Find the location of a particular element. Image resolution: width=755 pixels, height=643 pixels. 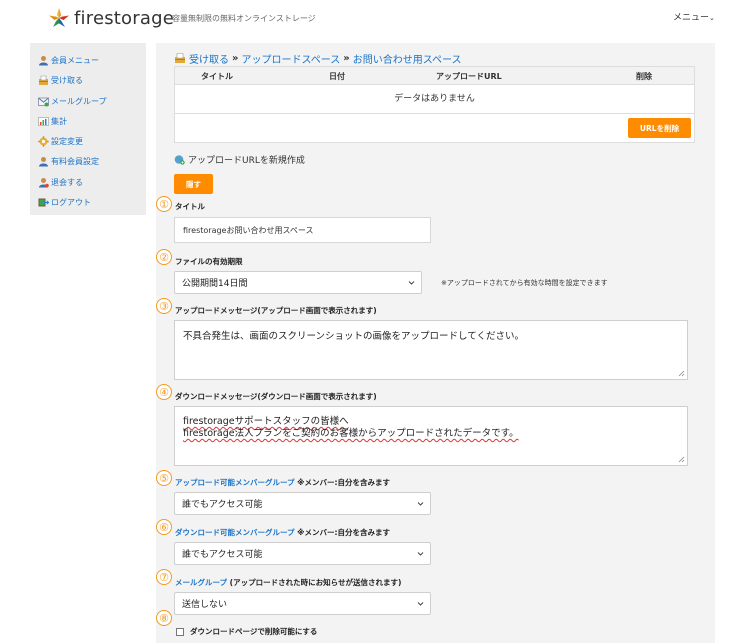

mail-group-select: 送信しない is located at coordinates (302, 603).